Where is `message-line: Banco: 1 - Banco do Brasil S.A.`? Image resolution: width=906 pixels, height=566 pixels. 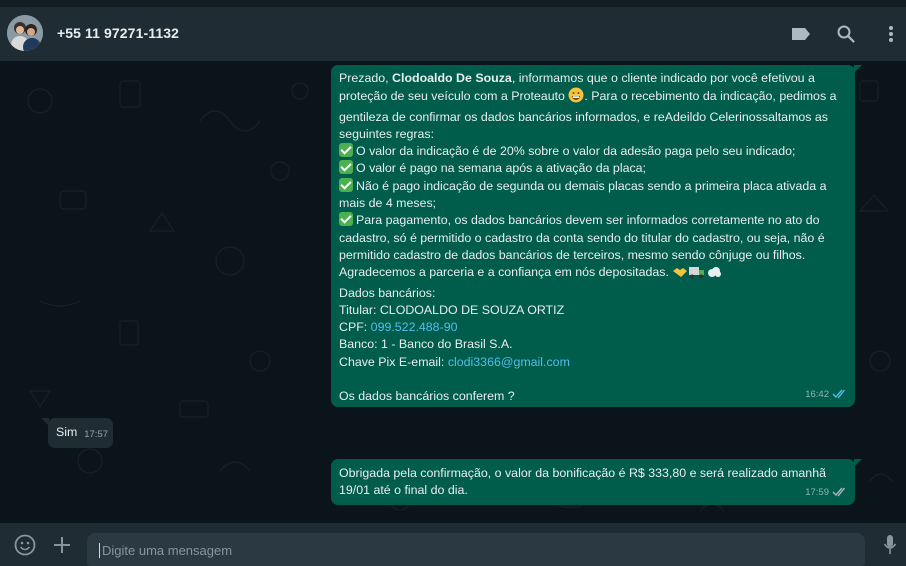 message-line: Banco: 1 - Banco do Brasil S.A. is located at coordinates (426, 344).